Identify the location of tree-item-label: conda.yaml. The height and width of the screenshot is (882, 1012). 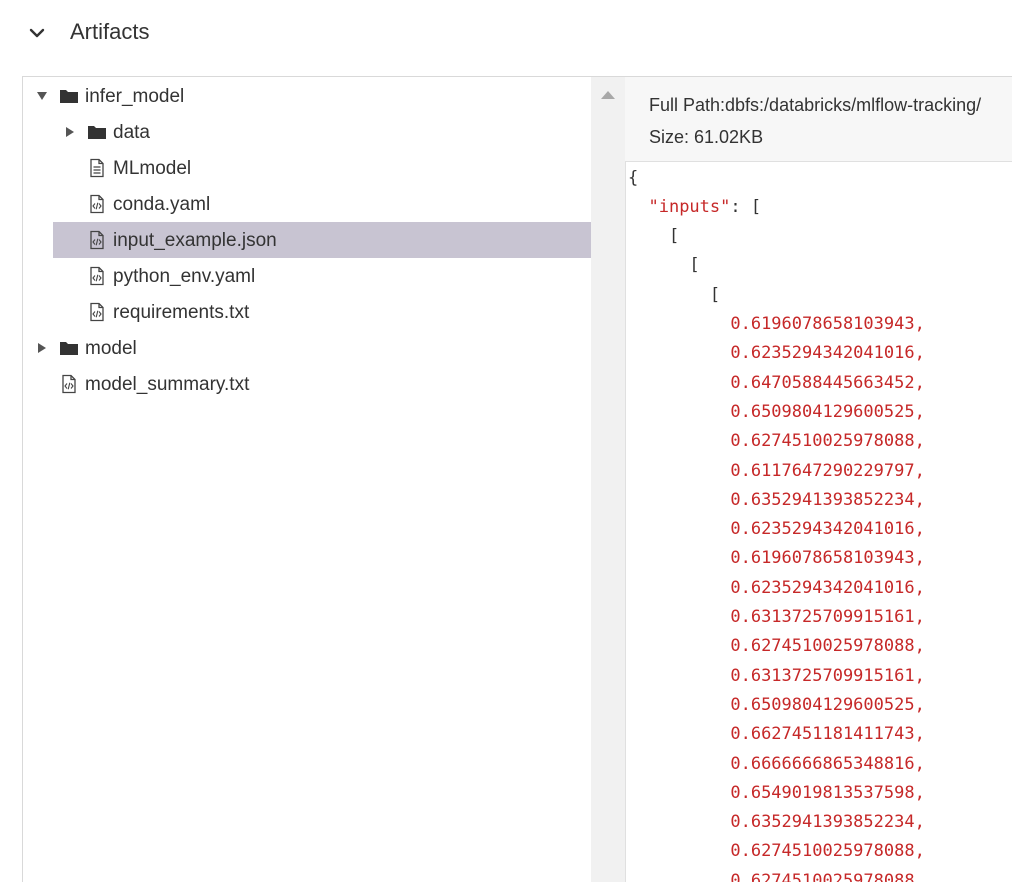
(162, 204).